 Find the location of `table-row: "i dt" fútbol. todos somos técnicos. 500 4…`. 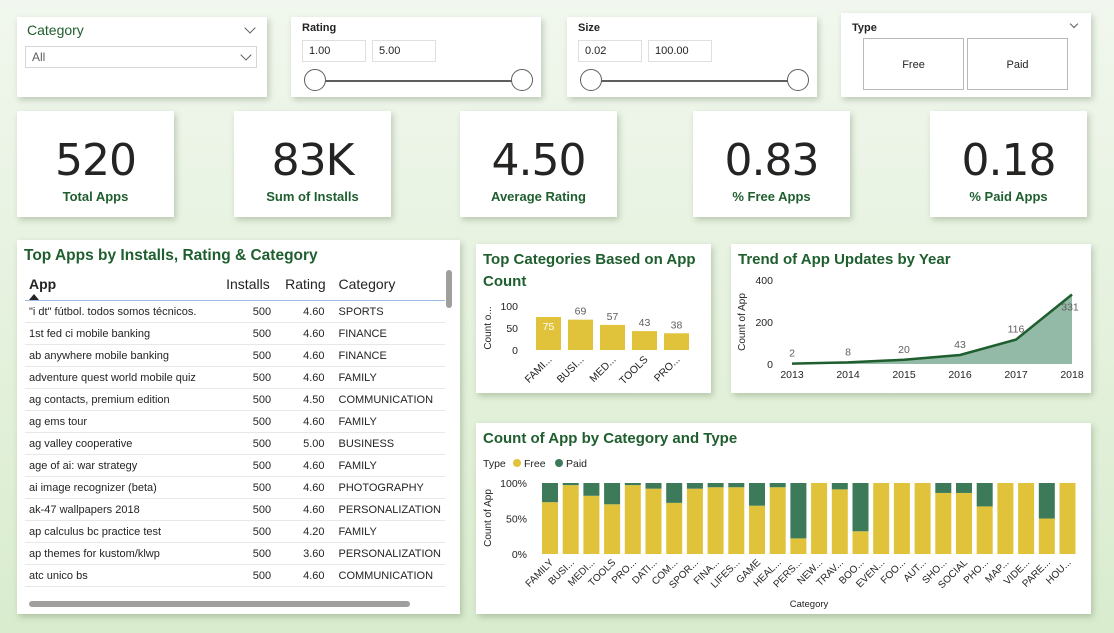

table-row: "i dt" fútbol. todos somos técnicos. 500 4… is located at coordinates (235, 311).